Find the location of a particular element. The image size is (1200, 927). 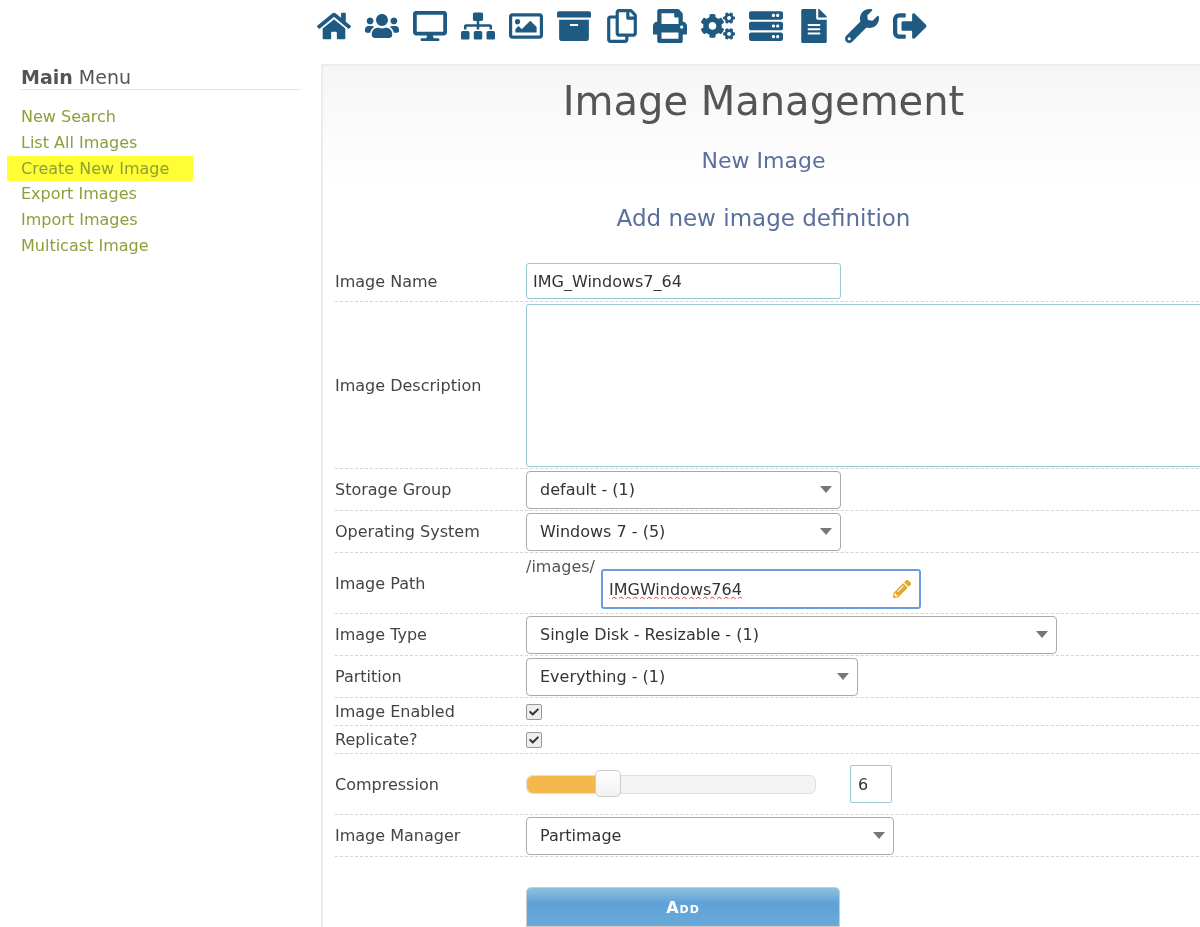

image-name-field: IMG_Windows7_64 is located at coordinates (683, 281).